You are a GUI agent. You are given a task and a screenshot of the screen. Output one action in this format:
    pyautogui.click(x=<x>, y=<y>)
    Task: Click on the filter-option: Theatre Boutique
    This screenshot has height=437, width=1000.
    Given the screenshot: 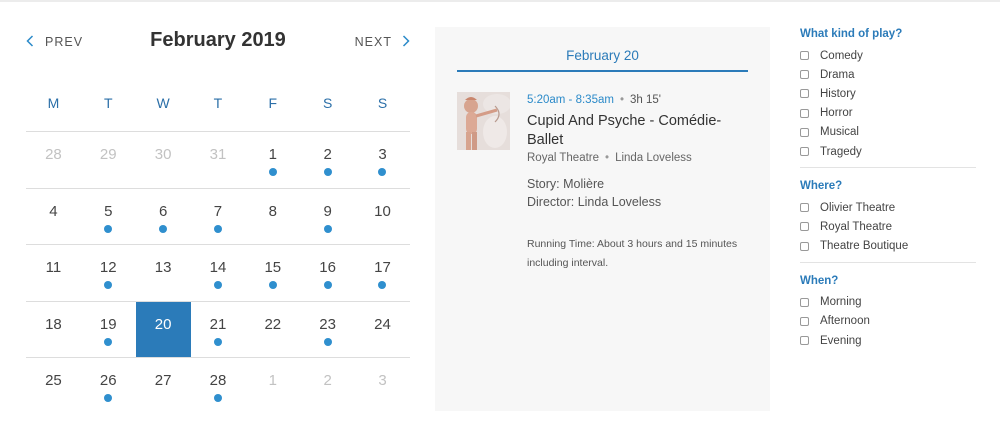 What is the action you would take?
    pyautogui.click(x=888, y=246)
    